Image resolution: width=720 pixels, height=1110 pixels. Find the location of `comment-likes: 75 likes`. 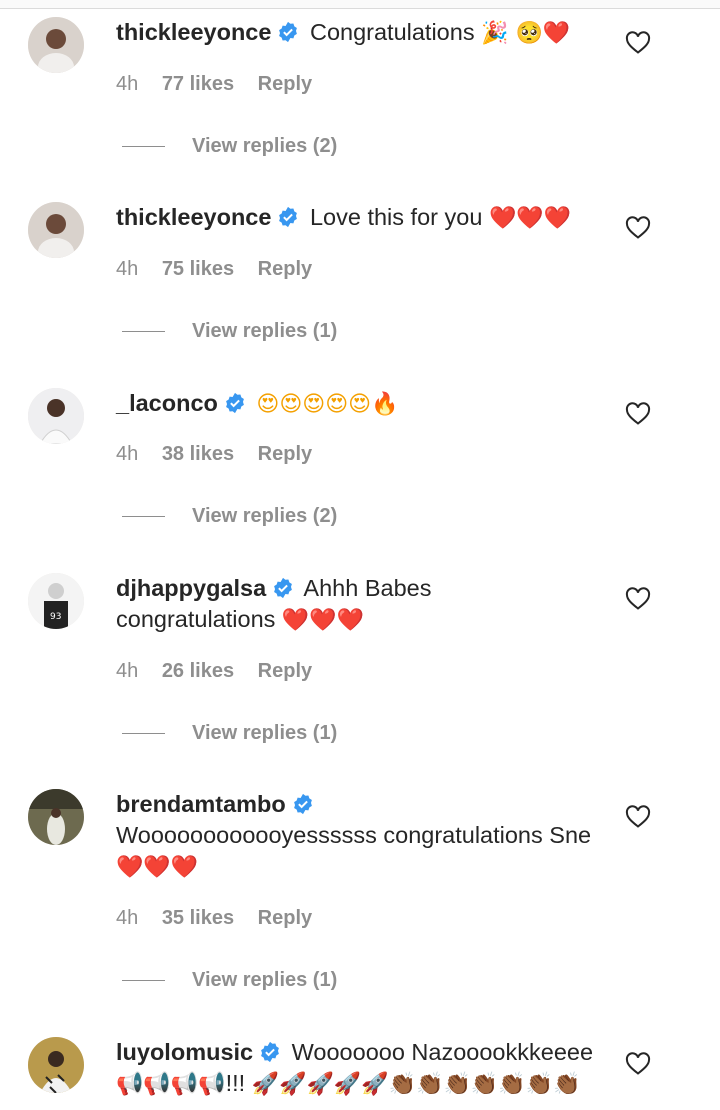

comment-likes: 75 likes is located at coordinates (198, 269).